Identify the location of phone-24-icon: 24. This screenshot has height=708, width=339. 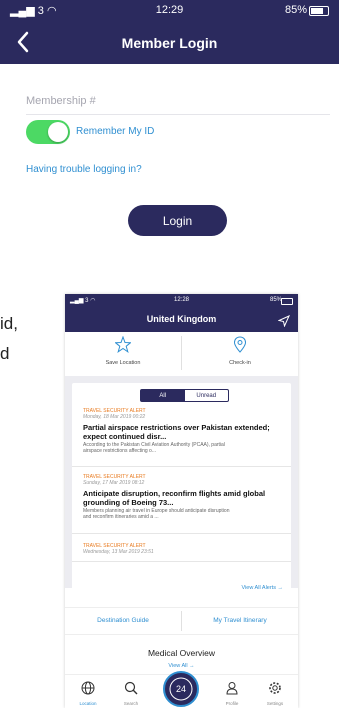
(181, 689).